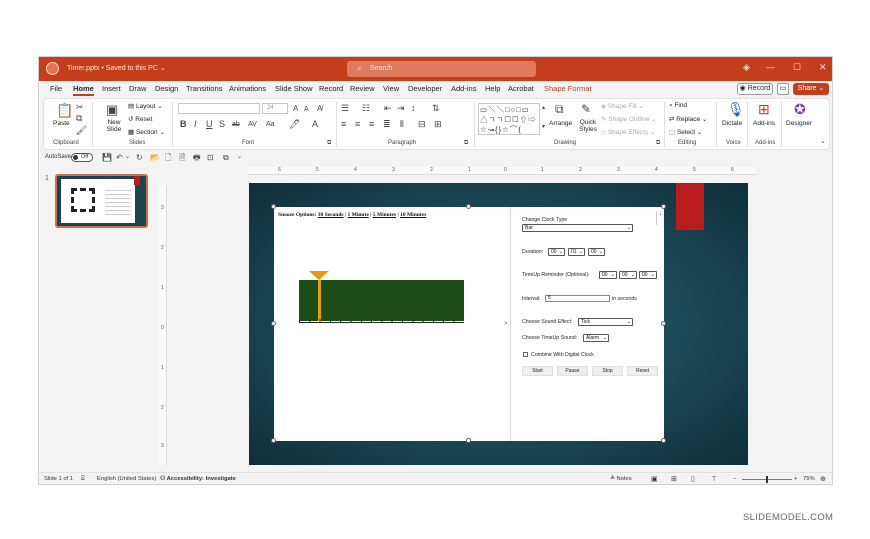 The image size is (870, 539). I want to click on copy-icon: ⧉, so click(79, 118).